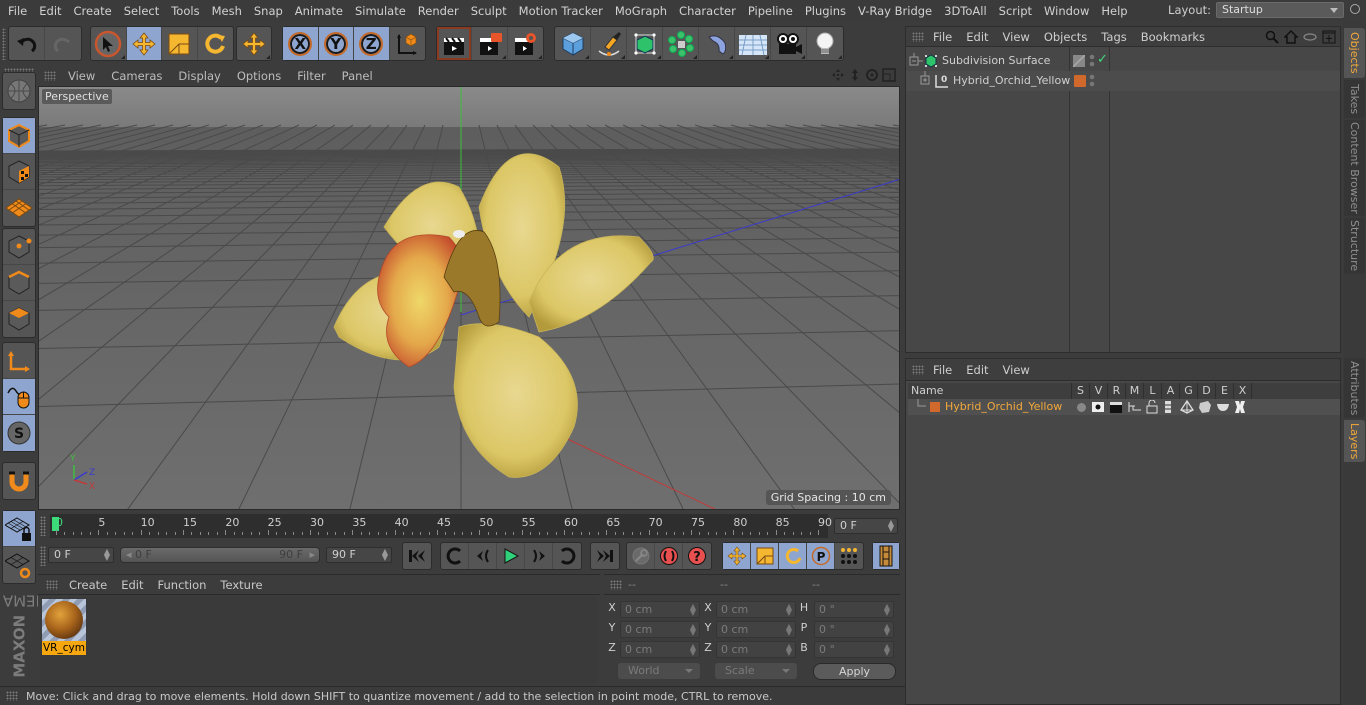 Image resolution: width=1366 pixels, height=705 pixels. What do you see at coordinates (889, 75) in the screenshot?
I see `switch-view-icon` at bounding box center [889, 75].